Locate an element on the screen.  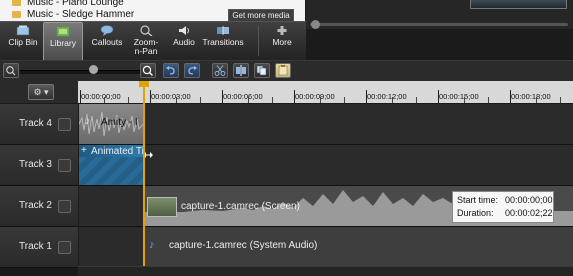
more-label: More is located at coordinates (282, 42).